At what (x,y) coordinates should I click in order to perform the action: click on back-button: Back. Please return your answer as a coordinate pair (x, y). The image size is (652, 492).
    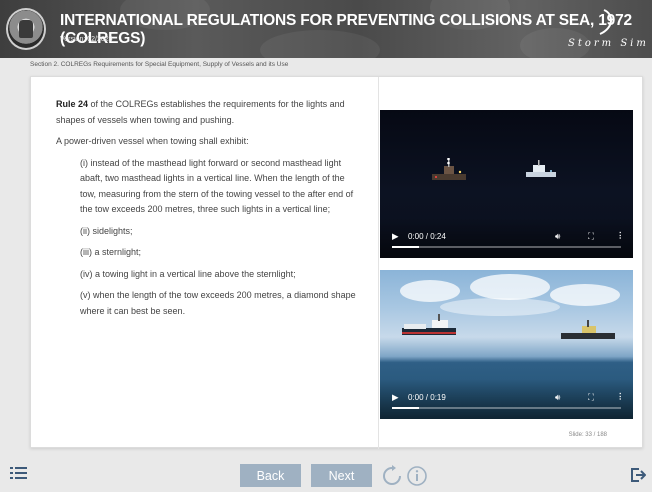
    Looking at the image, I should click on (270, 475).